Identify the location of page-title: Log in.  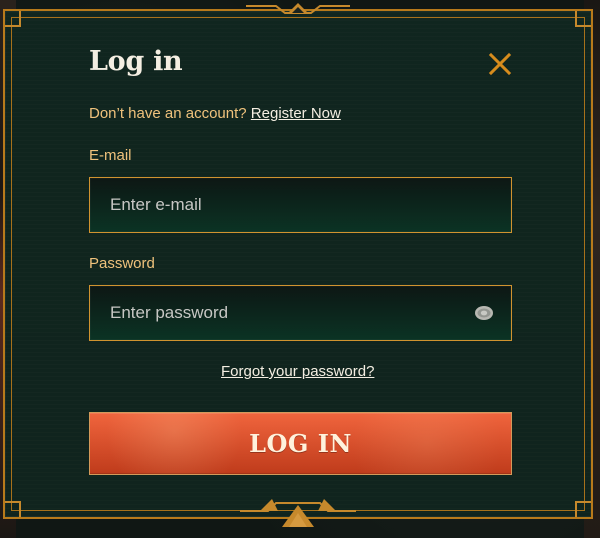
(136, 61).